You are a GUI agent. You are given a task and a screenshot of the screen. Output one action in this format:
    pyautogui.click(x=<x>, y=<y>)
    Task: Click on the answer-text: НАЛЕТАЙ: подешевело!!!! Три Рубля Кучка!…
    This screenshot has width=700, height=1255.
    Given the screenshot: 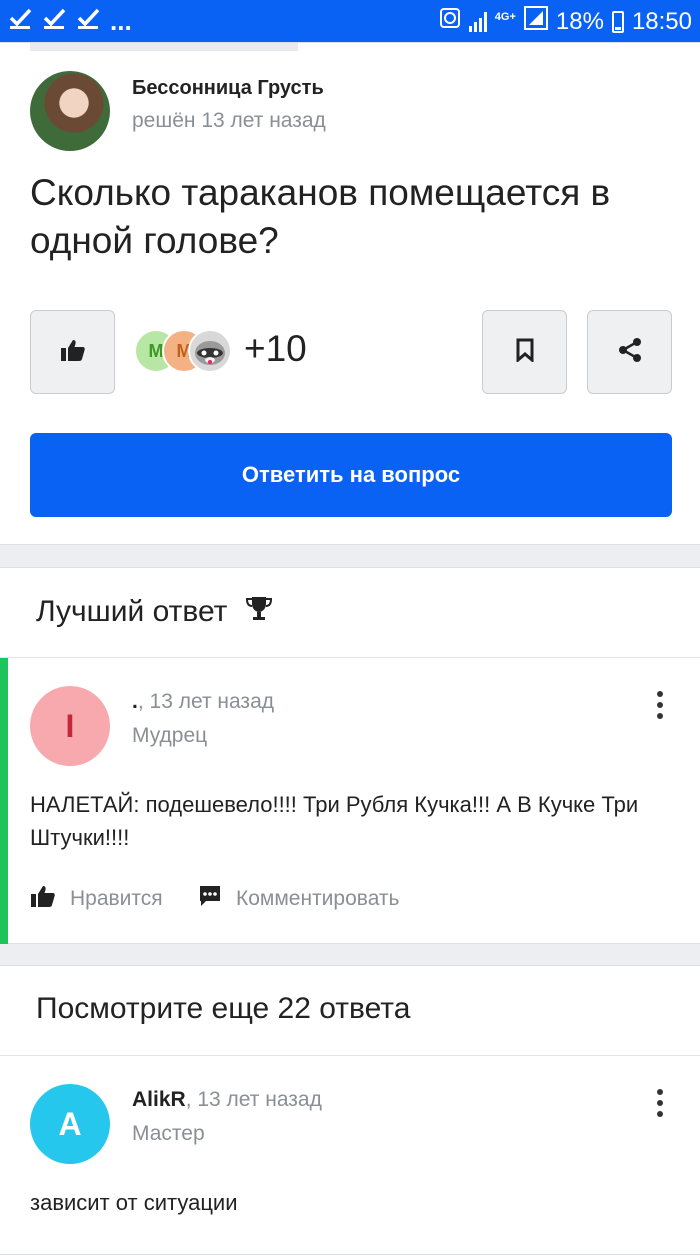 What is the action you would take?
    pyautogui.click(x=334, y=821)
    